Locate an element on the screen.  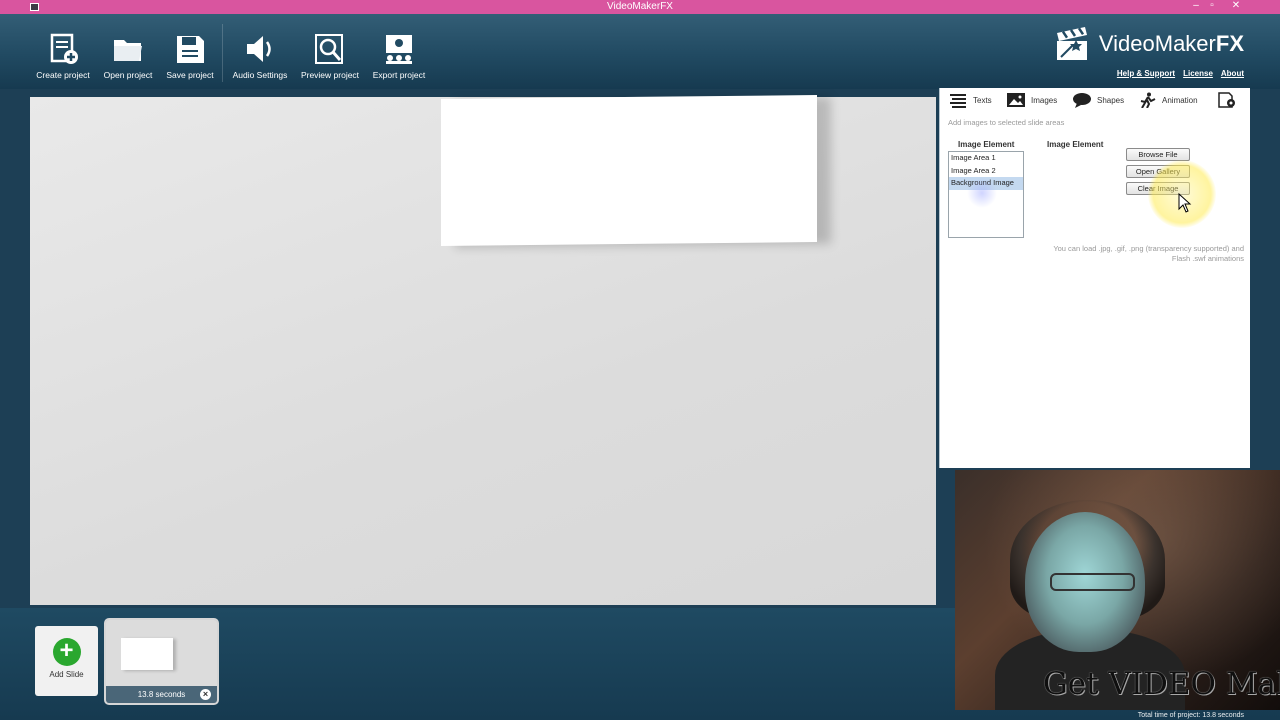
slide-thumbnail-image is located at coordinates (161, 654).